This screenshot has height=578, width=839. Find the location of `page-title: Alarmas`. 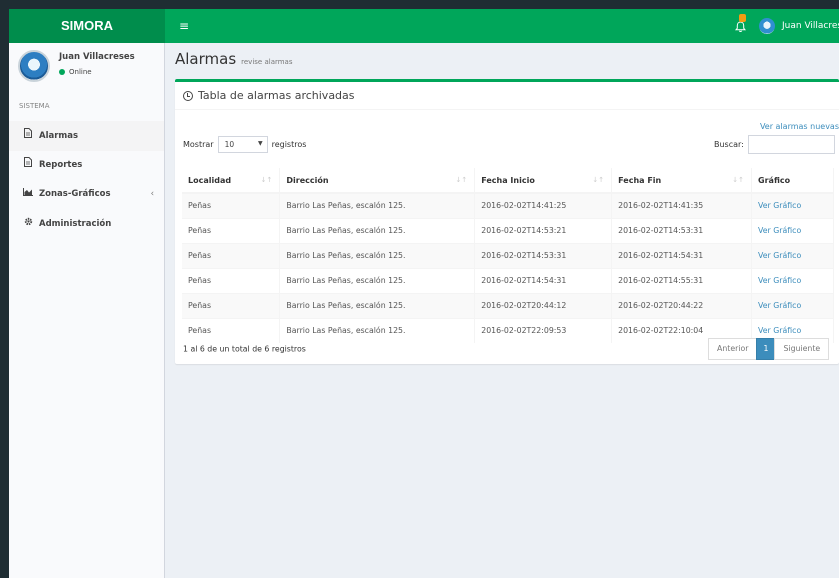

page-title: Alarmas is located at coordinates (206, 59).